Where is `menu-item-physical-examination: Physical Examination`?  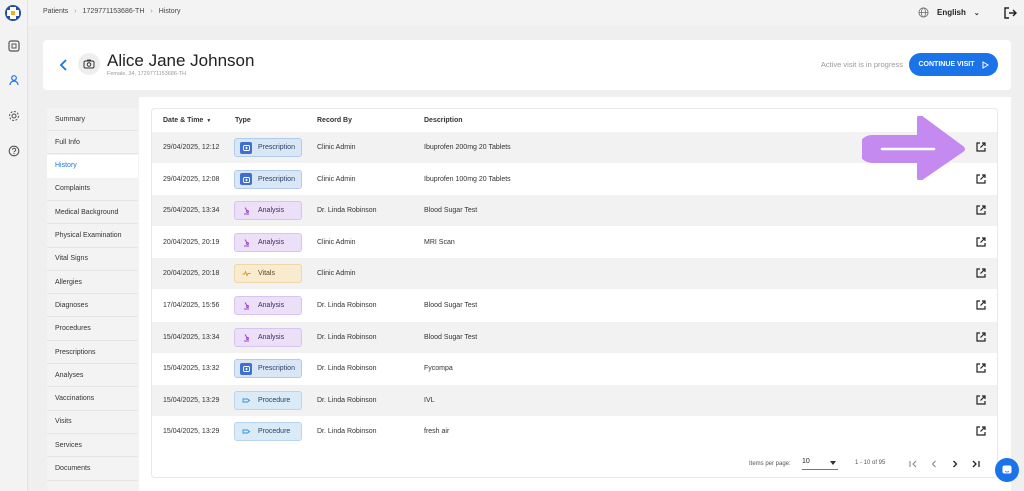 menu-item-physical-examination: Physical Examination is located at coordinates (92, 236).